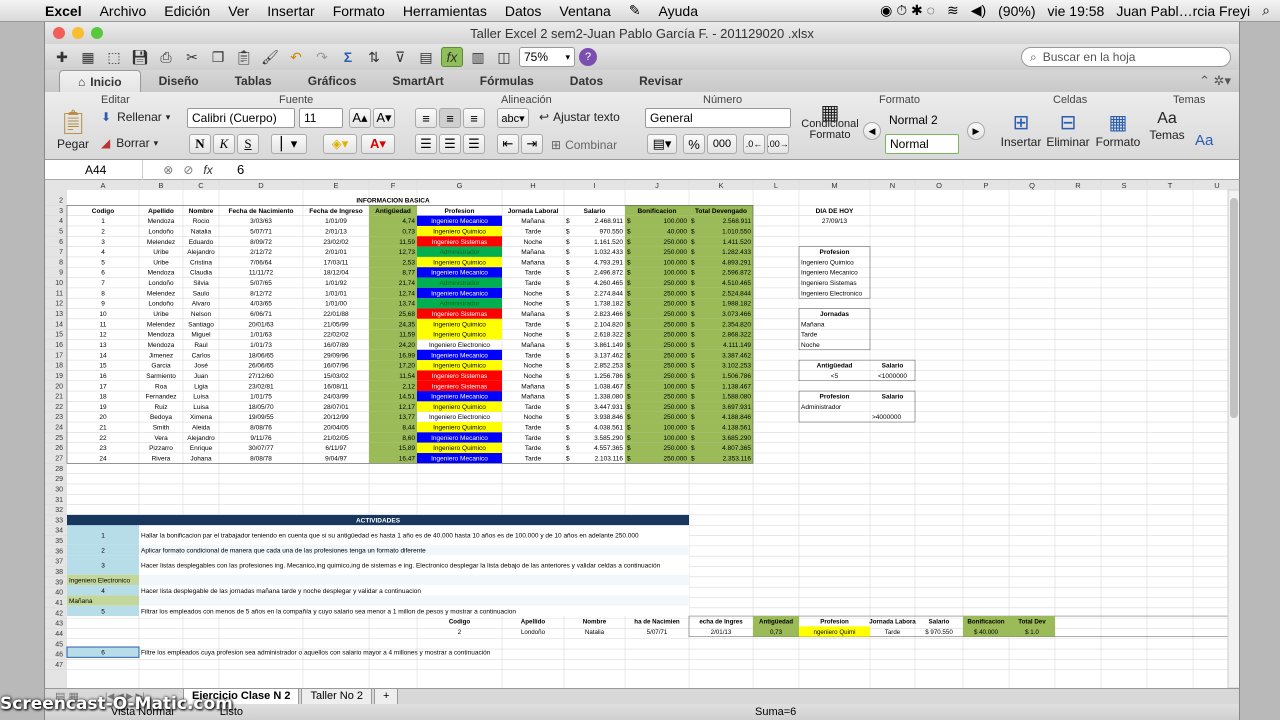 The image size is (1280, 720). What do you see at coordinates (507, 81) in the screenshot?
I see `tab-formulas: Fórmulas` at bounding box center [507, 81].